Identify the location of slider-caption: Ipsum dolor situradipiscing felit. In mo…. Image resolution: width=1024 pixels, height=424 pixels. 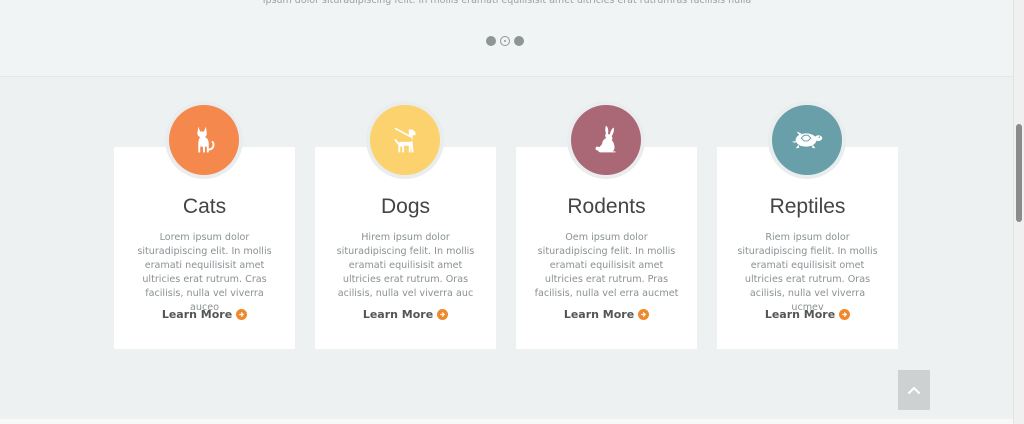
(507, 3).